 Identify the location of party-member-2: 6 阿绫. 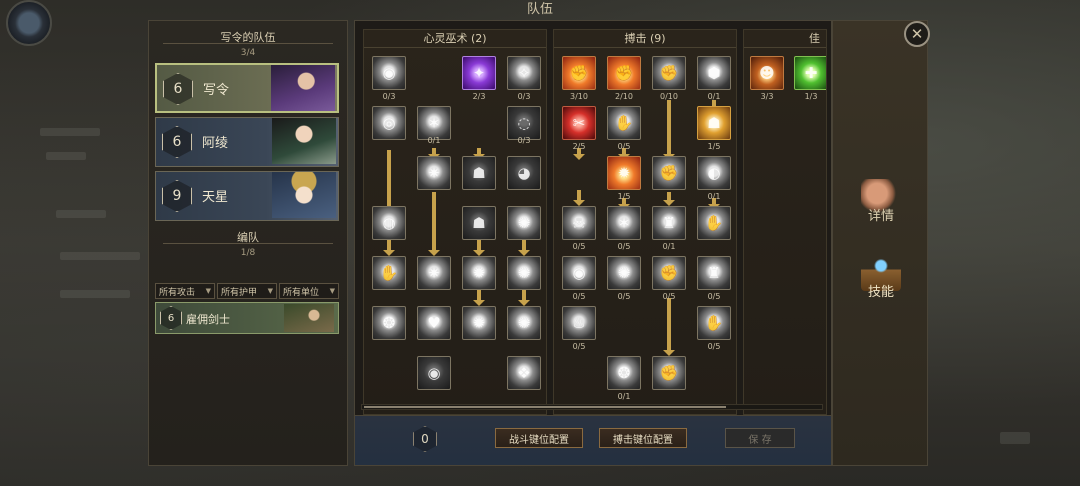
(247, 142).